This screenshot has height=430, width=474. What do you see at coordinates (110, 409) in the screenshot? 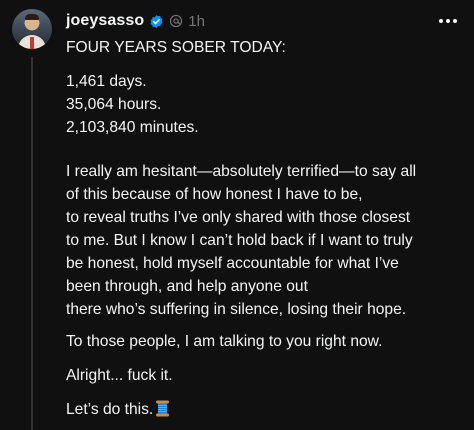
I see `lets-do-this-text: Let’s do this.` at bounding box center [110, 409].